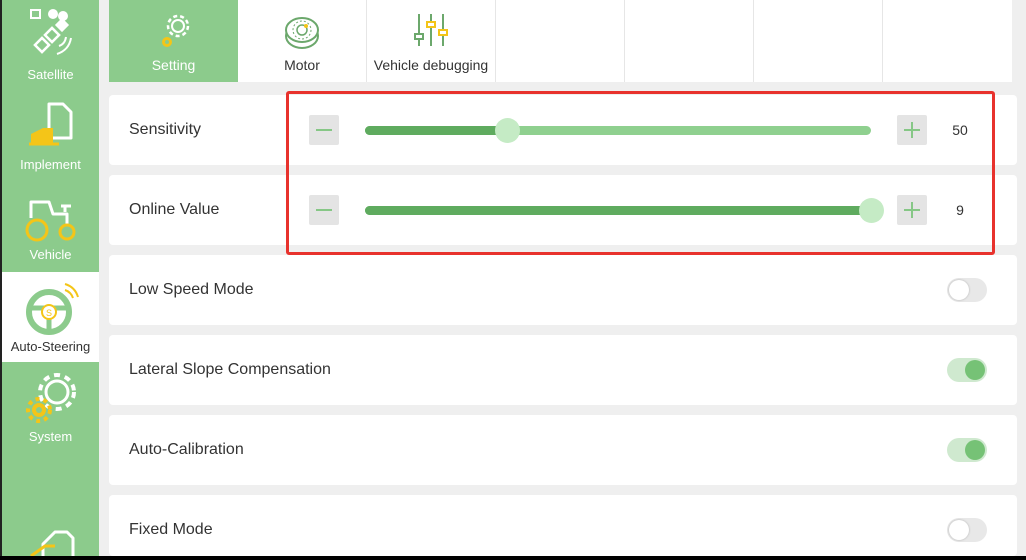 Image resolution: width=1026 pixels, height=560 pixels. Describe the element at coordinates (230, 369) in the screenshot. I see `lateral-slope-compensation-label: Lateral Slope Compensation` at that location.